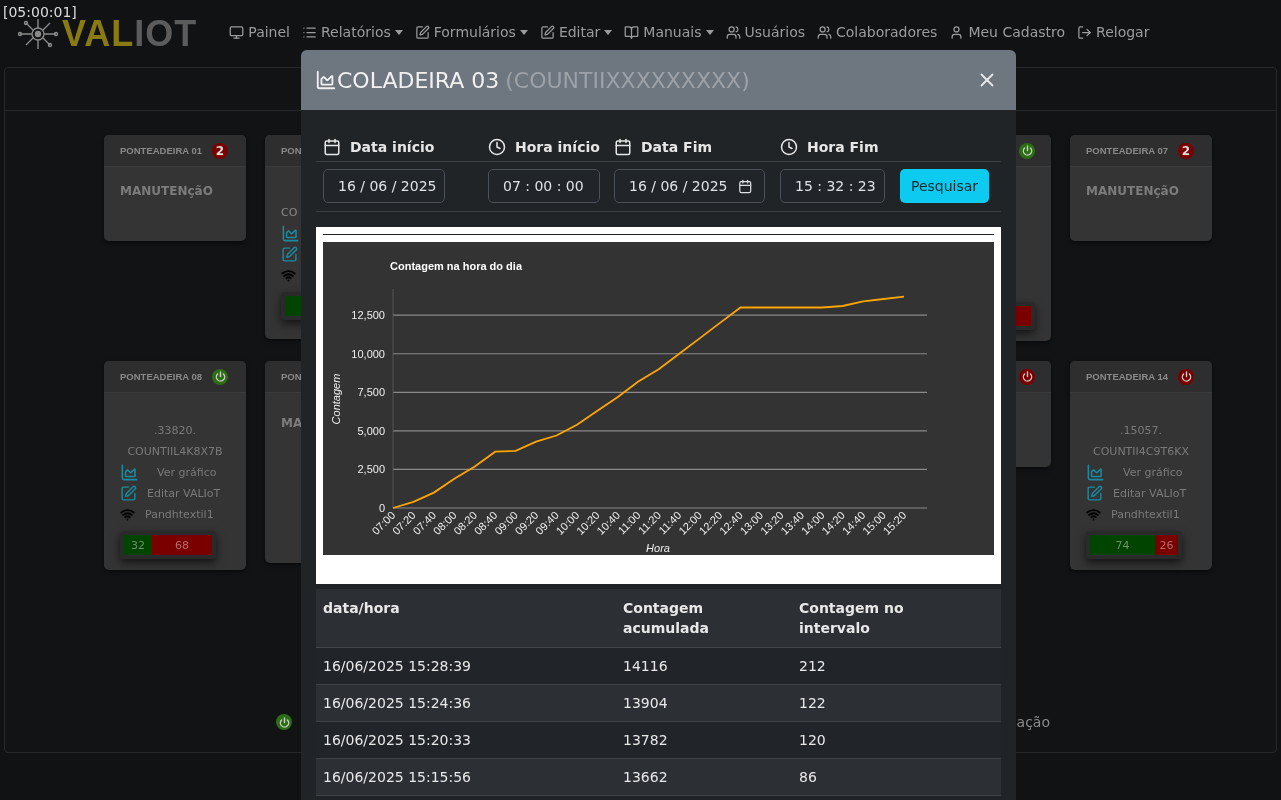 The width and height of the screenshot is (1281, 800). Describe the element at coordinates (392, 146) in the screenshot. I see `filter-label: Data início` at that location.